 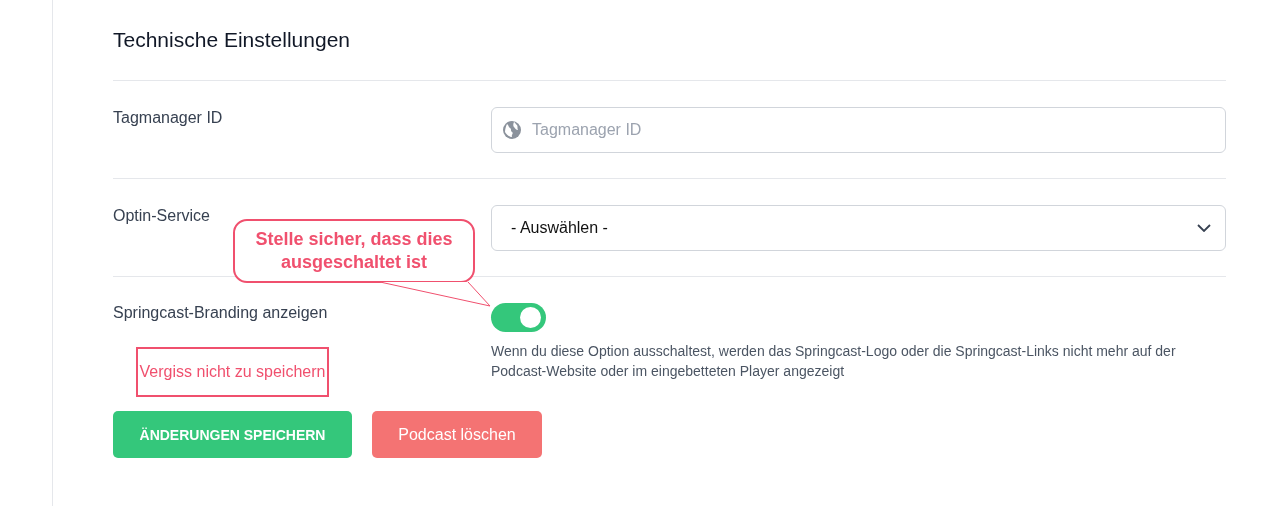 I want to click on save-button: ÄNDERUNGEN SPEICHERN, so click(x=232, y=434).